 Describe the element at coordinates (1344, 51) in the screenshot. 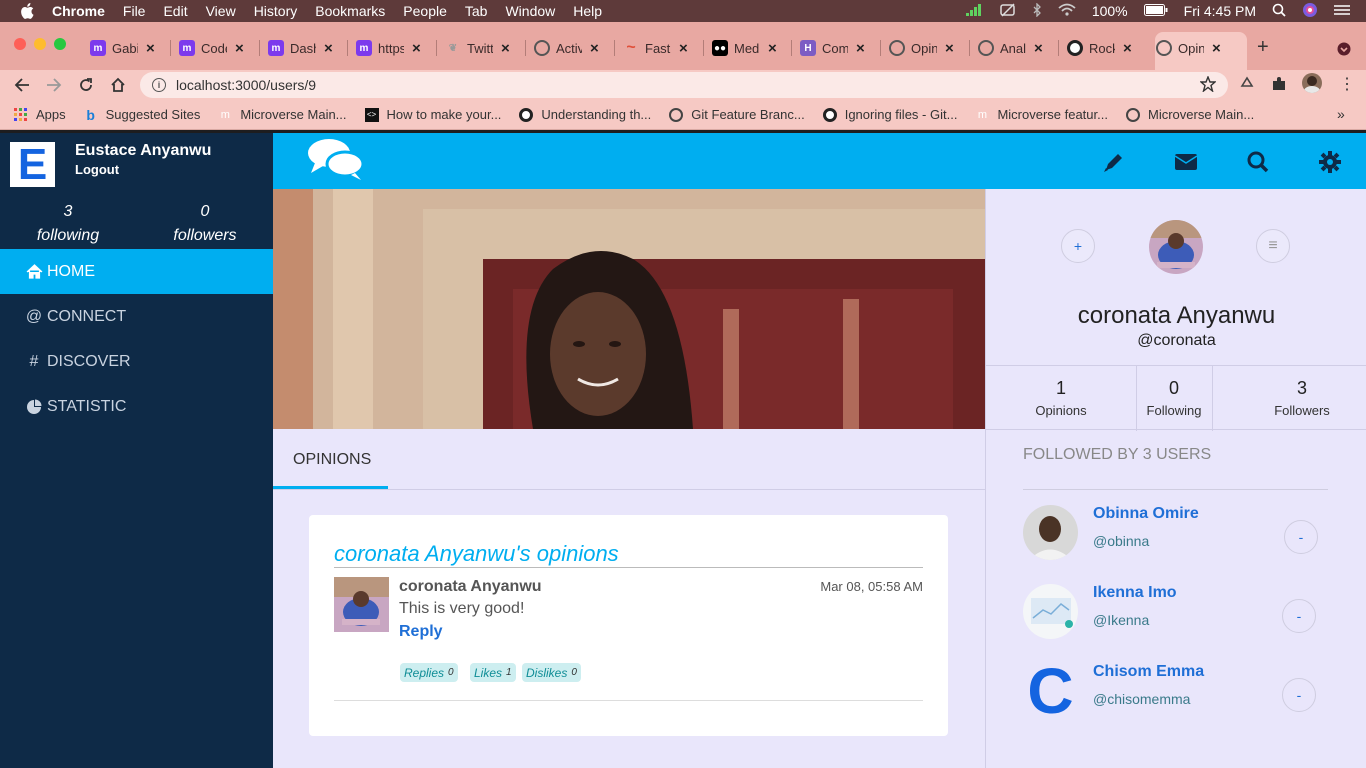

I see `tab-search-icon` at that location.